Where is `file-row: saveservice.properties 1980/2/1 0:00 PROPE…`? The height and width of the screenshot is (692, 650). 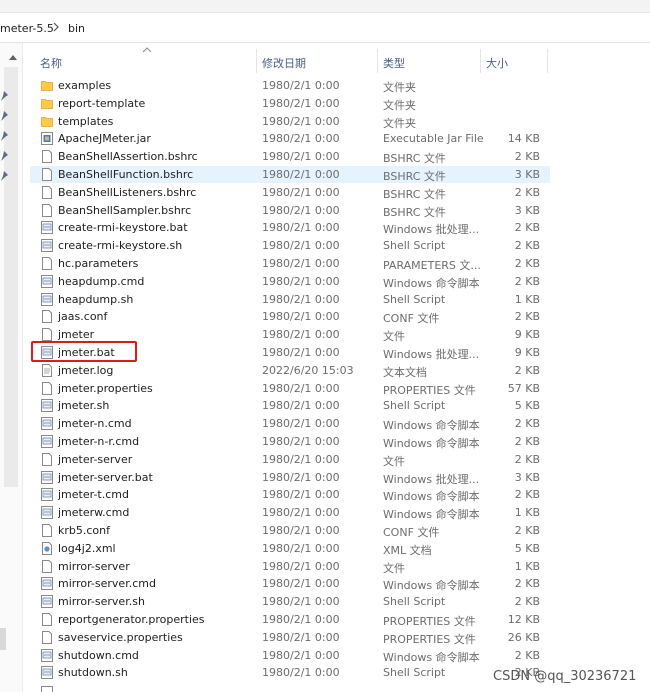 file-row: saveservice.properties 1980/2/1 0:00 PROPE… is located at coordinates (290, 637).